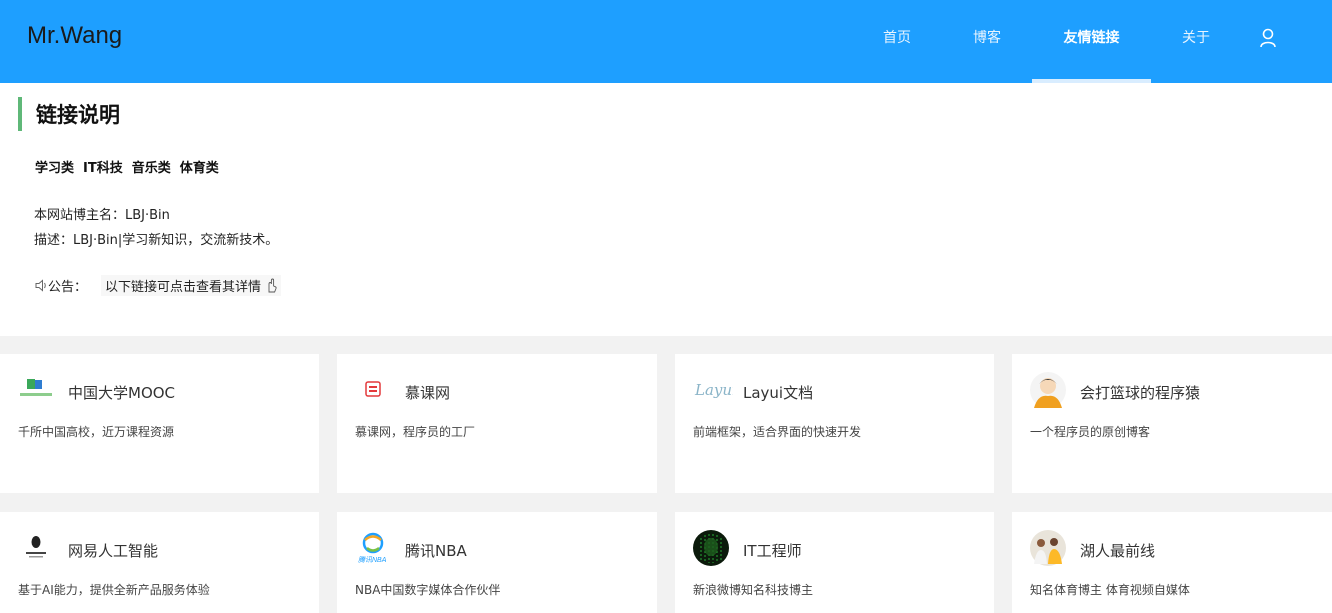 The width and height of the screenshot is (1332, 613). What do you see at coordinates (36, 548) in the screenshot?
I see `netease-ai-logo` at bounding box center [36, 548].